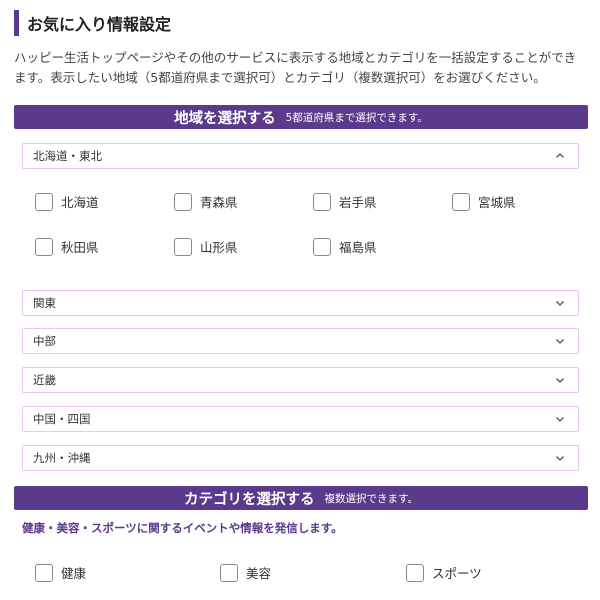 This screenshot has width=600, height=600. What do you see at coordinates (219, 247) in the screenshot?
I see `checkbox-label: 山形県` at bounding box center [219, 247].